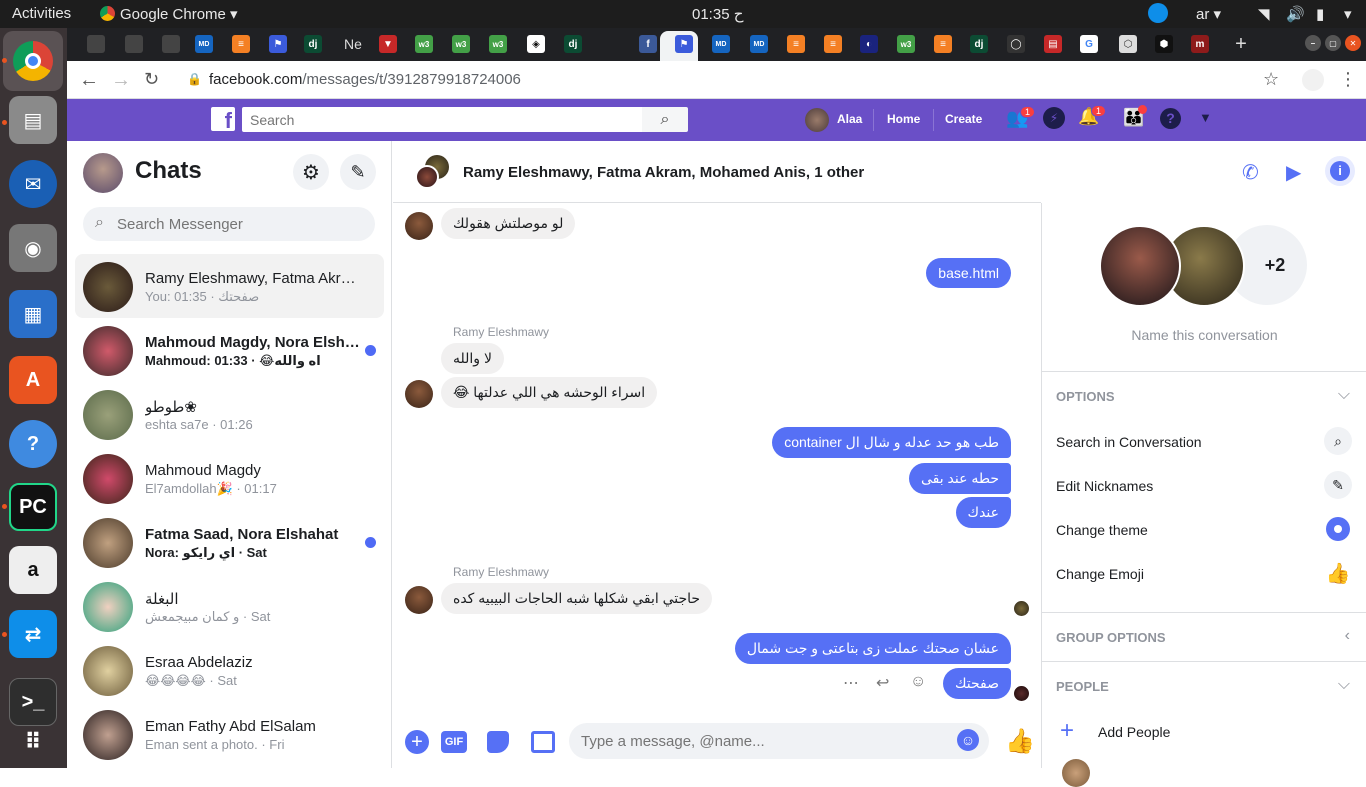 The image size is (1366, 787). I want to click on photo-icon, so click(543, 742).